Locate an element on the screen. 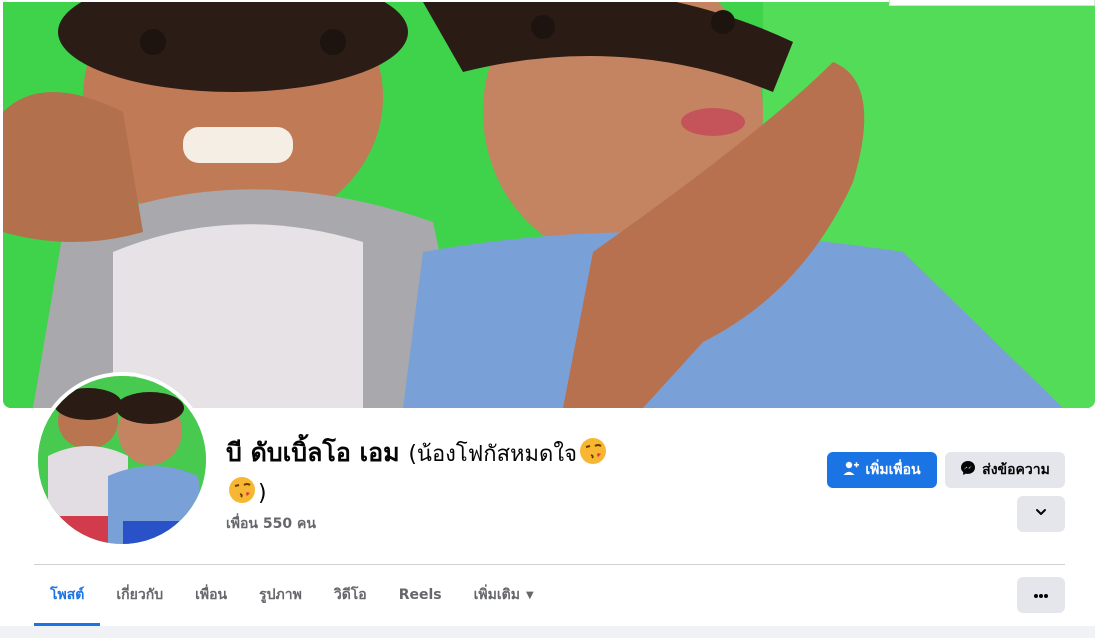  more-options-button is located at coordinates (1041, 595).